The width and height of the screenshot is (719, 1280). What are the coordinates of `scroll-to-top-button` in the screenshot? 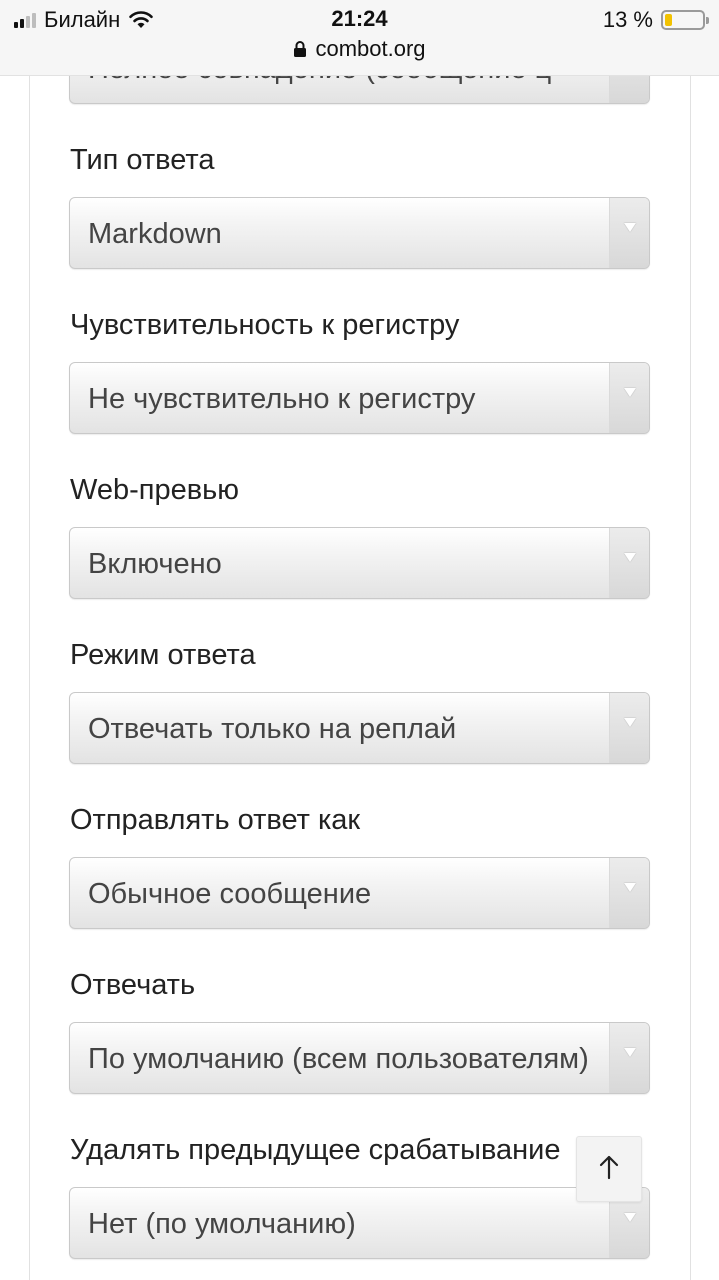 It's located at (609, 1169).